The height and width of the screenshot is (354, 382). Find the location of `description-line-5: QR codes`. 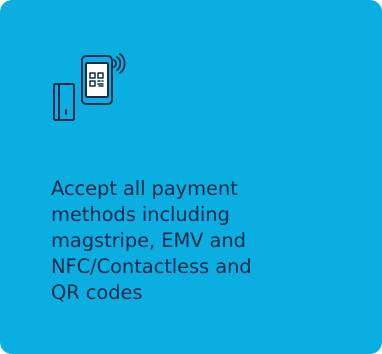

description-line-5: QR codes is located at coordinates (97, 292).